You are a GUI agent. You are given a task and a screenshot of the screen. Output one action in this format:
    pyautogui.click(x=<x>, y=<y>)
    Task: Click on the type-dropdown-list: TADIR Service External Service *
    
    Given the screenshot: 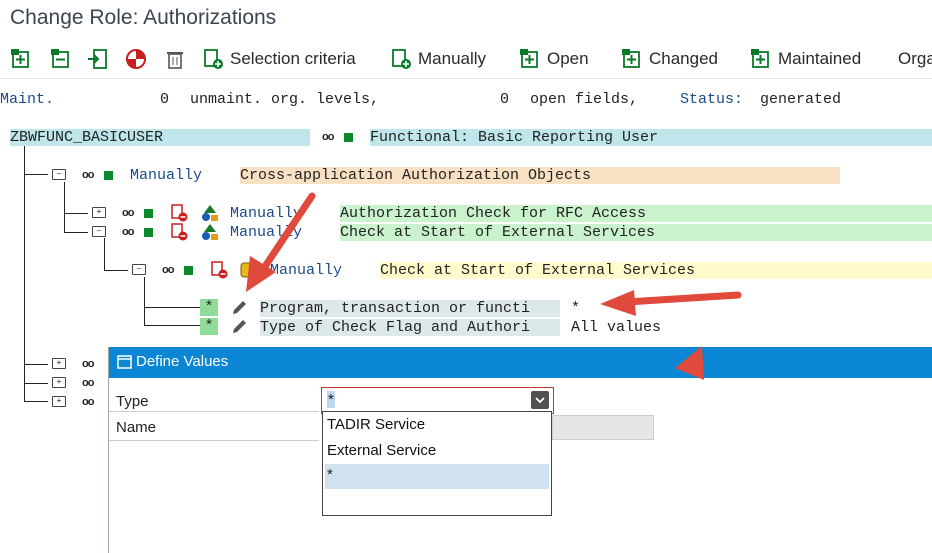 What is the action you would take?
    pyautogui.click(x=437, y=463)
    